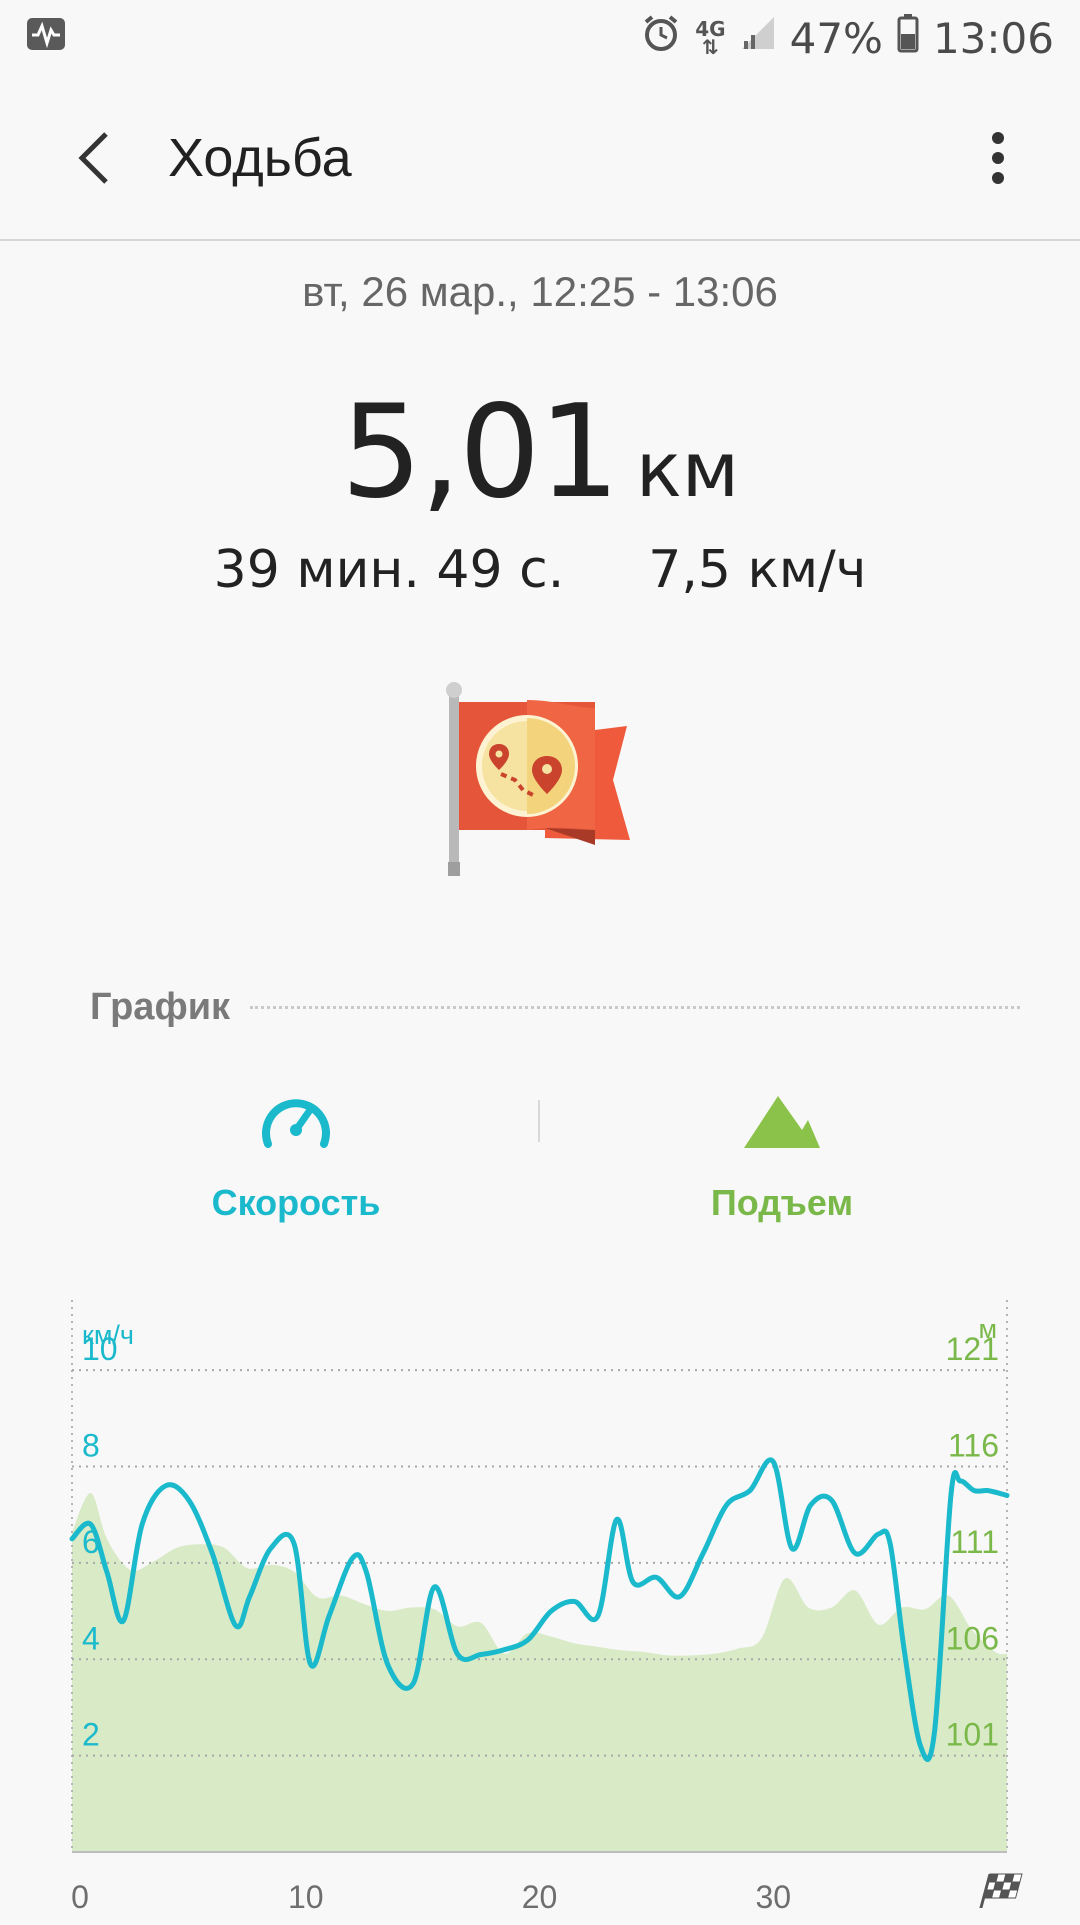 The width and height of the screenshot is (1080, 1925). I want to click on left-tick-label: 2, so click(91, 1735).